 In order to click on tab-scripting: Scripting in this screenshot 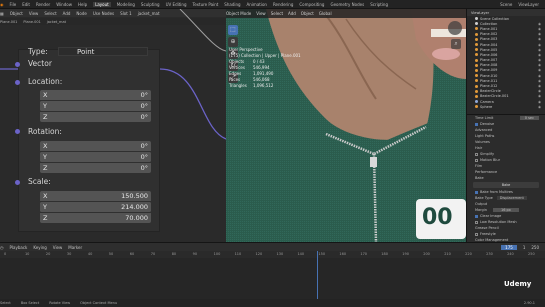, I will do `click(379, 4)`.